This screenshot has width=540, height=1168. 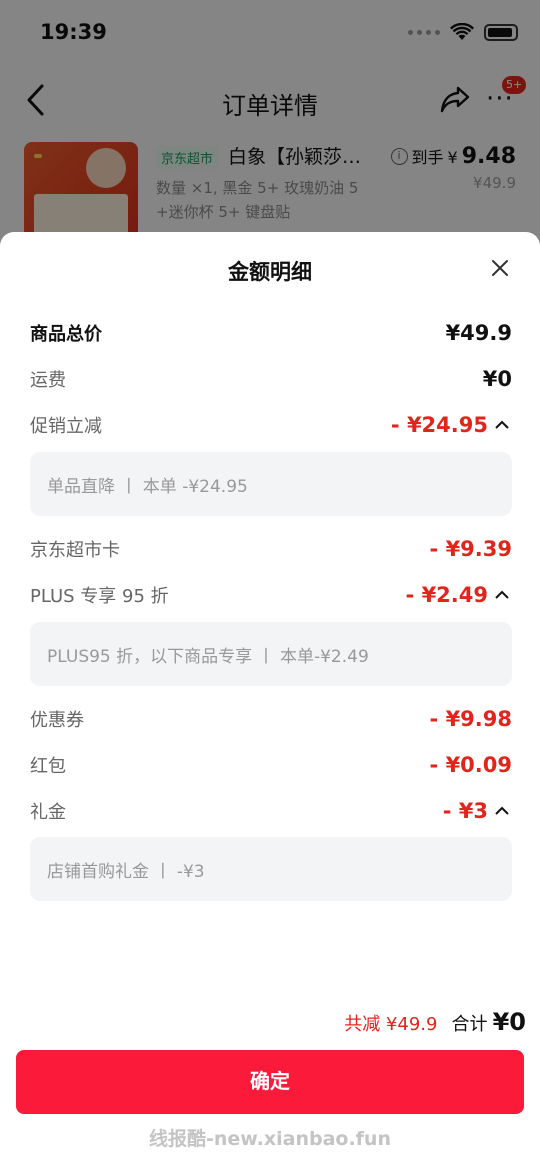 I want to click on row-coupon: 优惠券 - ¥9.98, so click(x=271, y=719).